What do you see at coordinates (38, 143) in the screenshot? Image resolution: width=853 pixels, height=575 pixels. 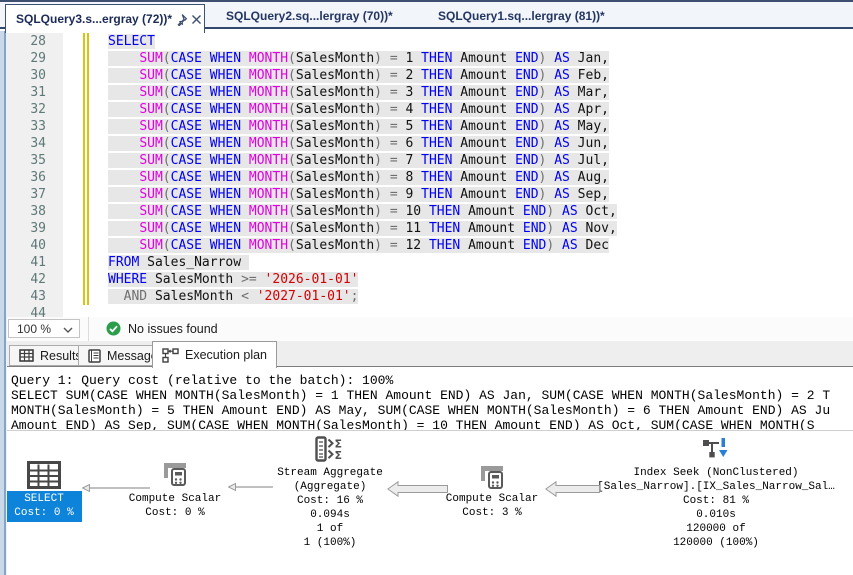 I see `line-number: 34` at bounding box center [38, 143].